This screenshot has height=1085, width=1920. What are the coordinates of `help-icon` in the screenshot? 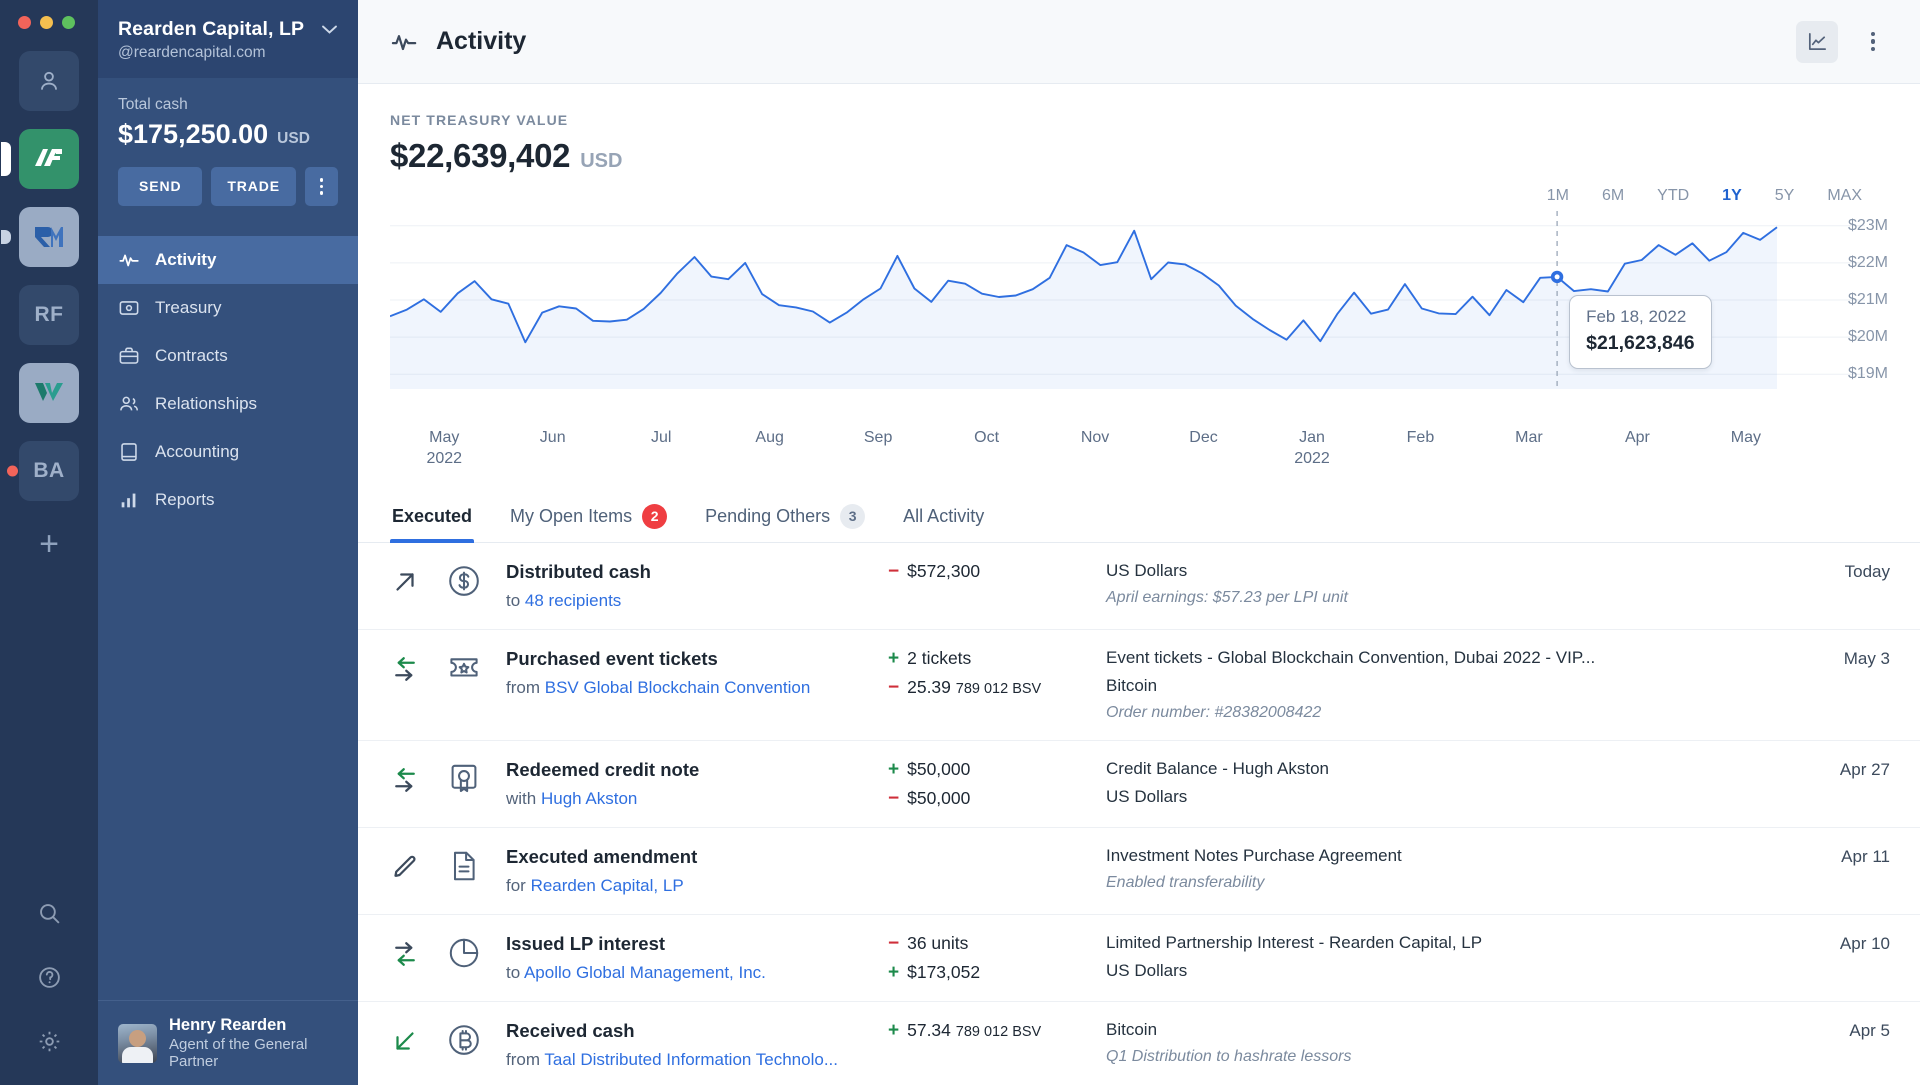 It's located at (49, 980).